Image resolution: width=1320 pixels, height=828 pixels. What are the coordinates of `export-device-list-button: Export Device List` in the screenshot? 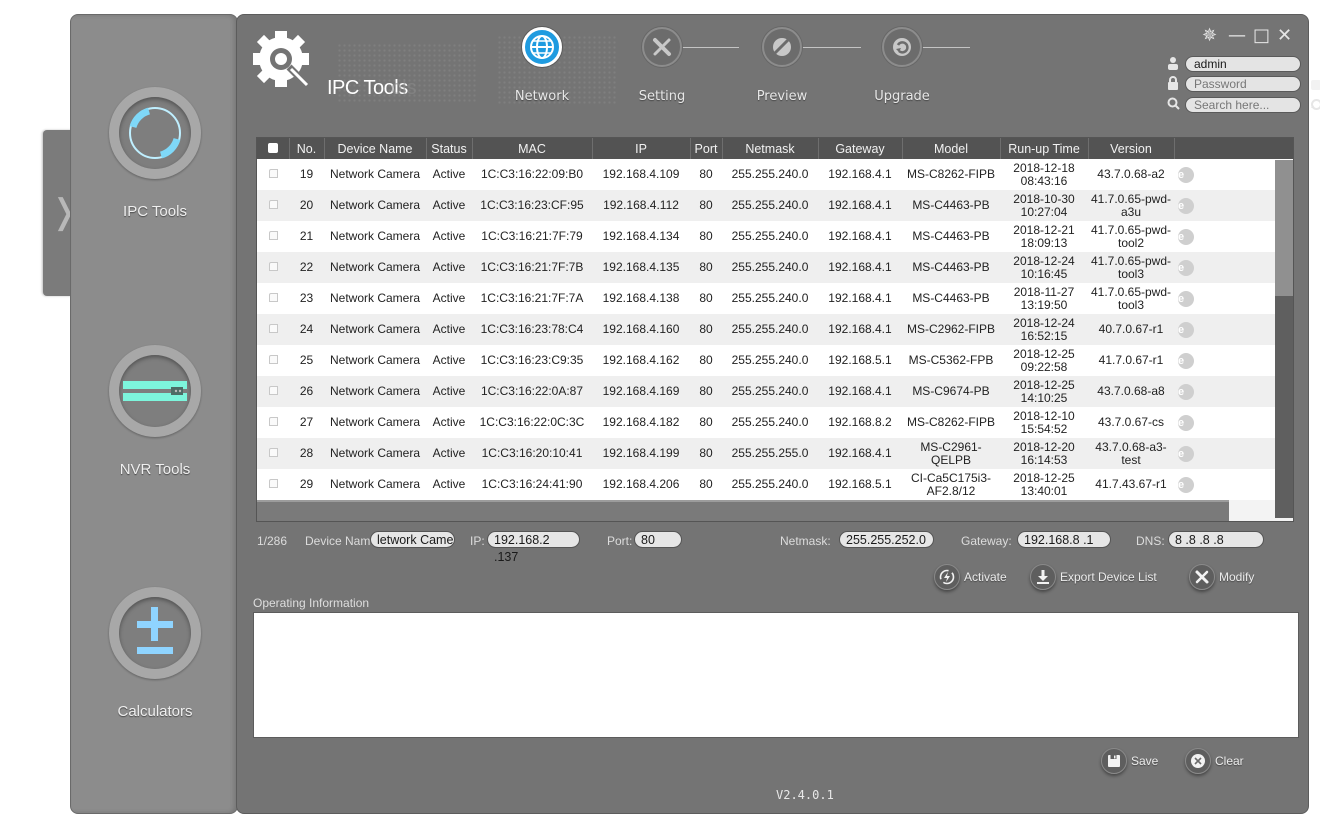 It's located at (1093, 577).